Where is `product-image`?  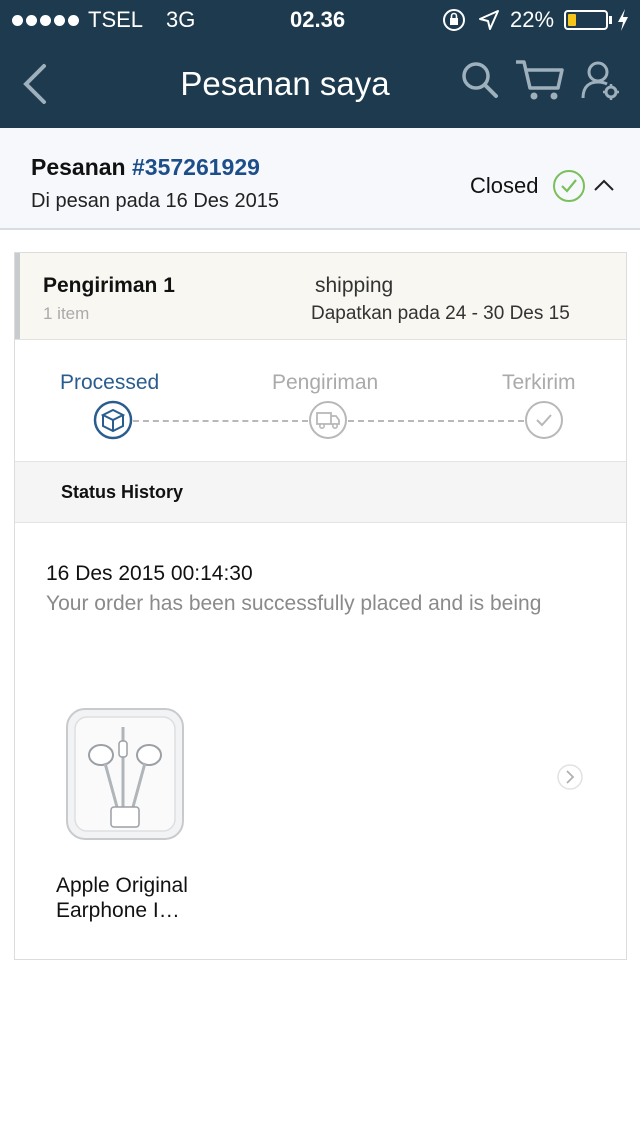
product-image is located at coordinates (125, 774).